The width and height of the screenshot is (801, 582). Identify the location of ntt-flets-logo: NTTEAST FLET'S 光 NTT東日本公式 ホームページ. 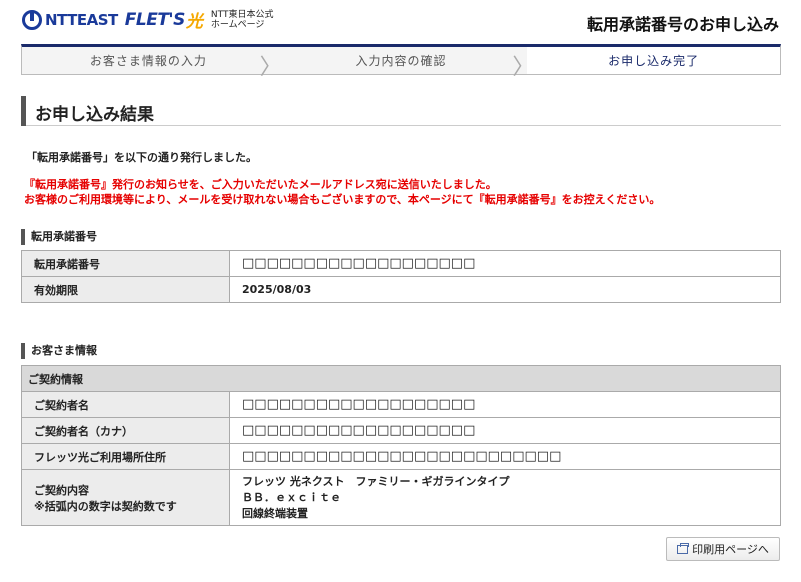
(147, 19).